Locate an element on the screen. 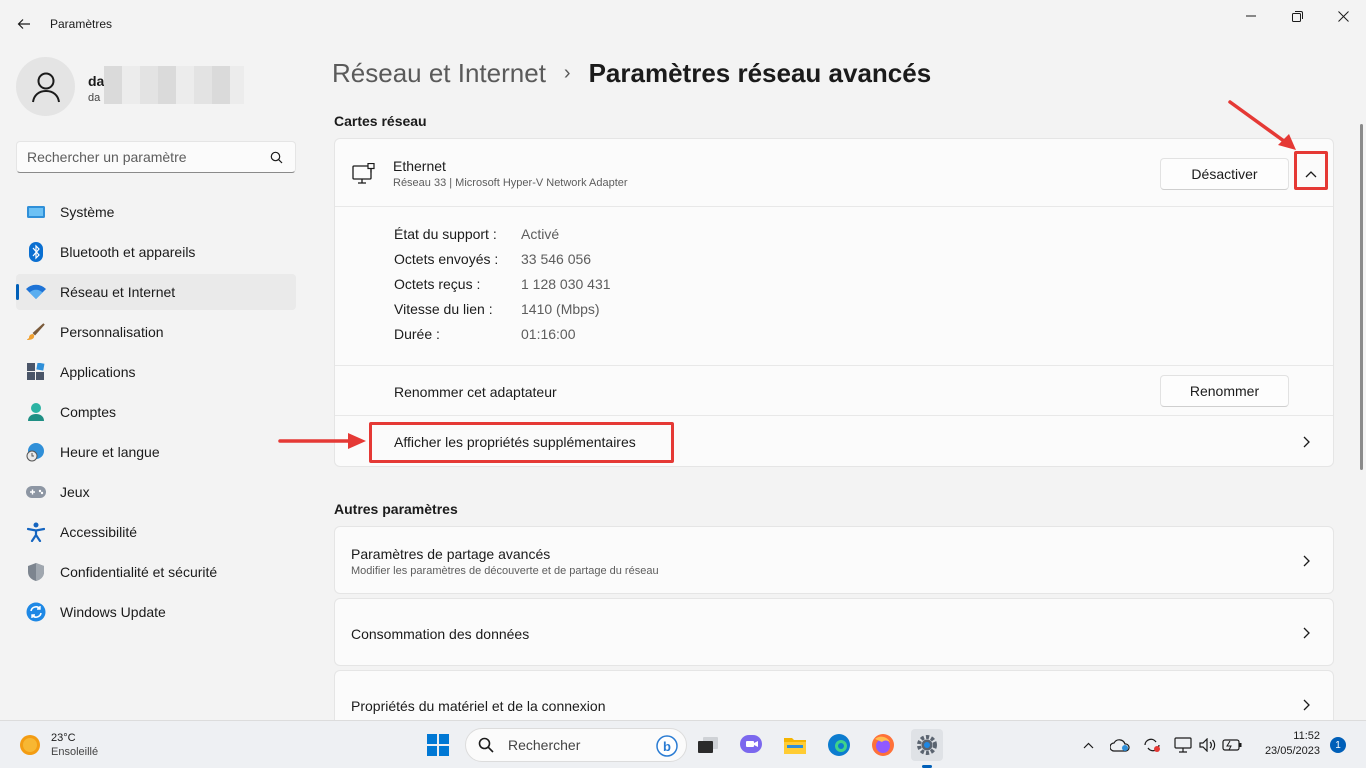 Image resolution: width=1366 pixels, height=768 pixels. redacted-account-info is located at coordinates (174, 85).